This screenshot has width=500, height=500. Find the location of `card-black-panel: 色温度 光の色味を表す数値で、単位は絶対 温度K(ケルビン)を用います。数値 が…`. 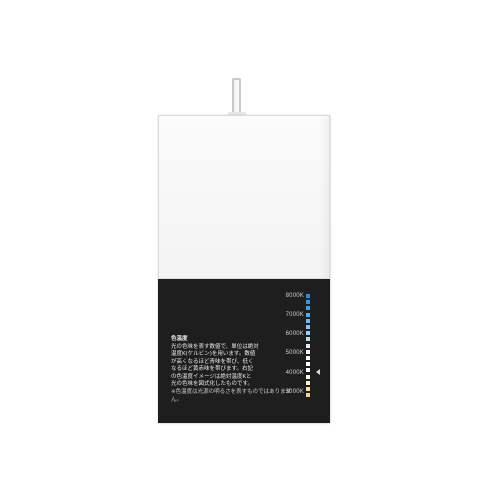

card-black-panel: 色温度 光の色味を表す数値で、単位は絶対 温度K(ケルビン)を用います。数値 が… is located at coordinates (244, 351).